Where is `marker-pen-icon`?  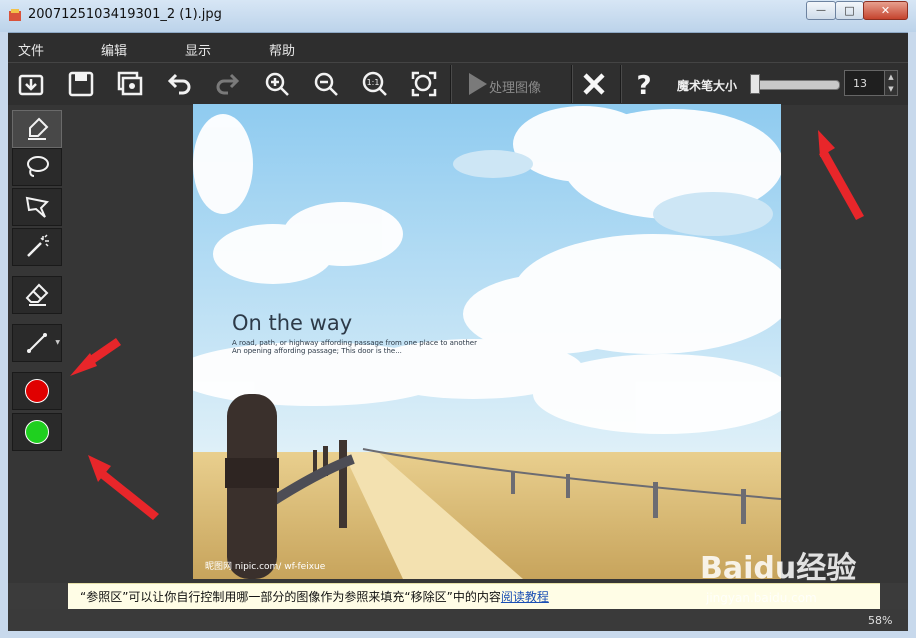 marker-pen-icon is located at coordinates (38, 128).